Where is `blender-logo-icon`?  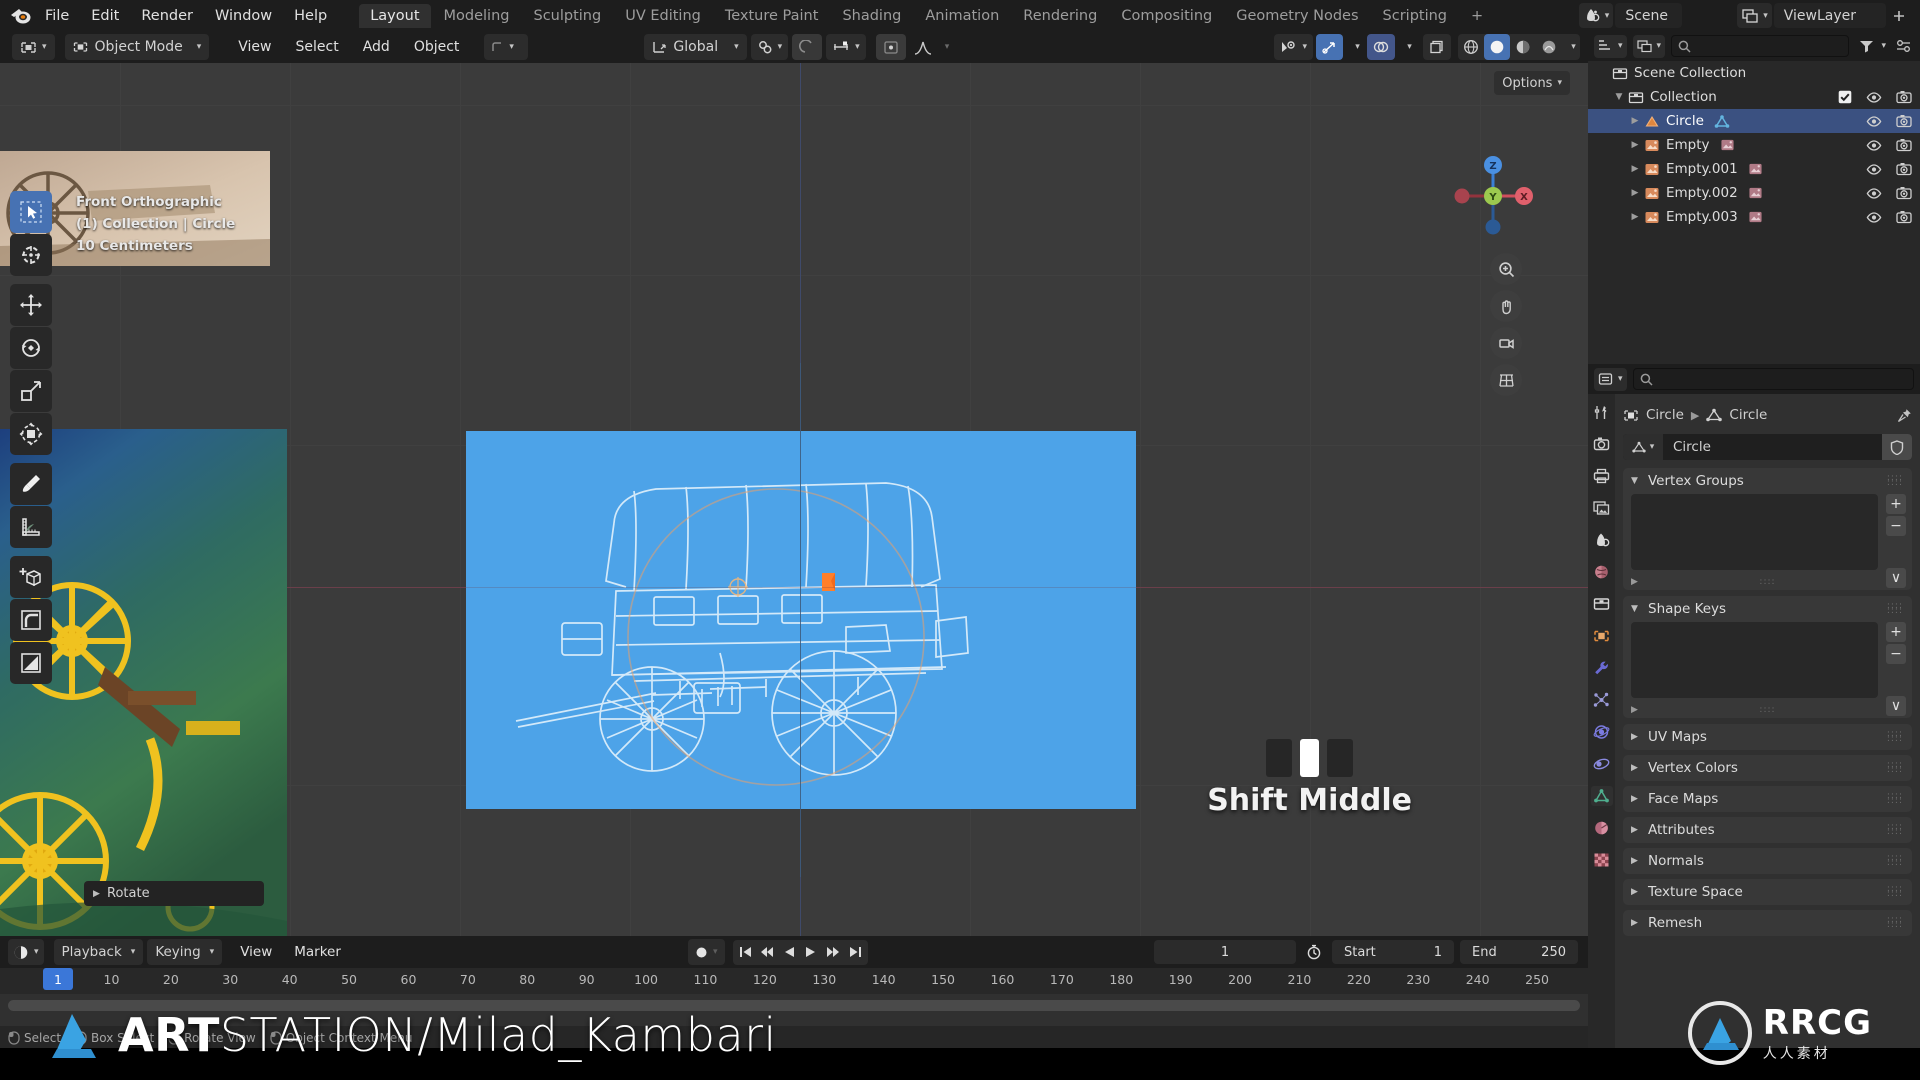
blender-logo-icon is located at coordinates (21, 16).